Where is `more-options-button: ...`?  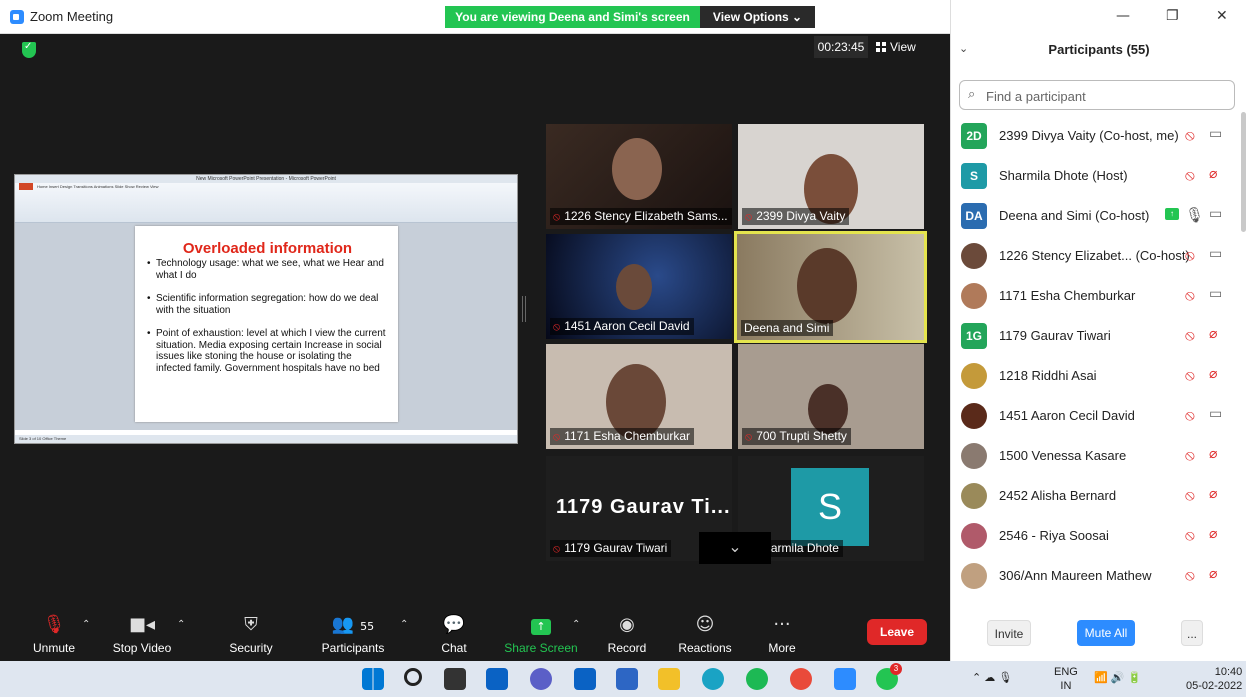
more-options-button: ... is located at coordinates (1192, 633).